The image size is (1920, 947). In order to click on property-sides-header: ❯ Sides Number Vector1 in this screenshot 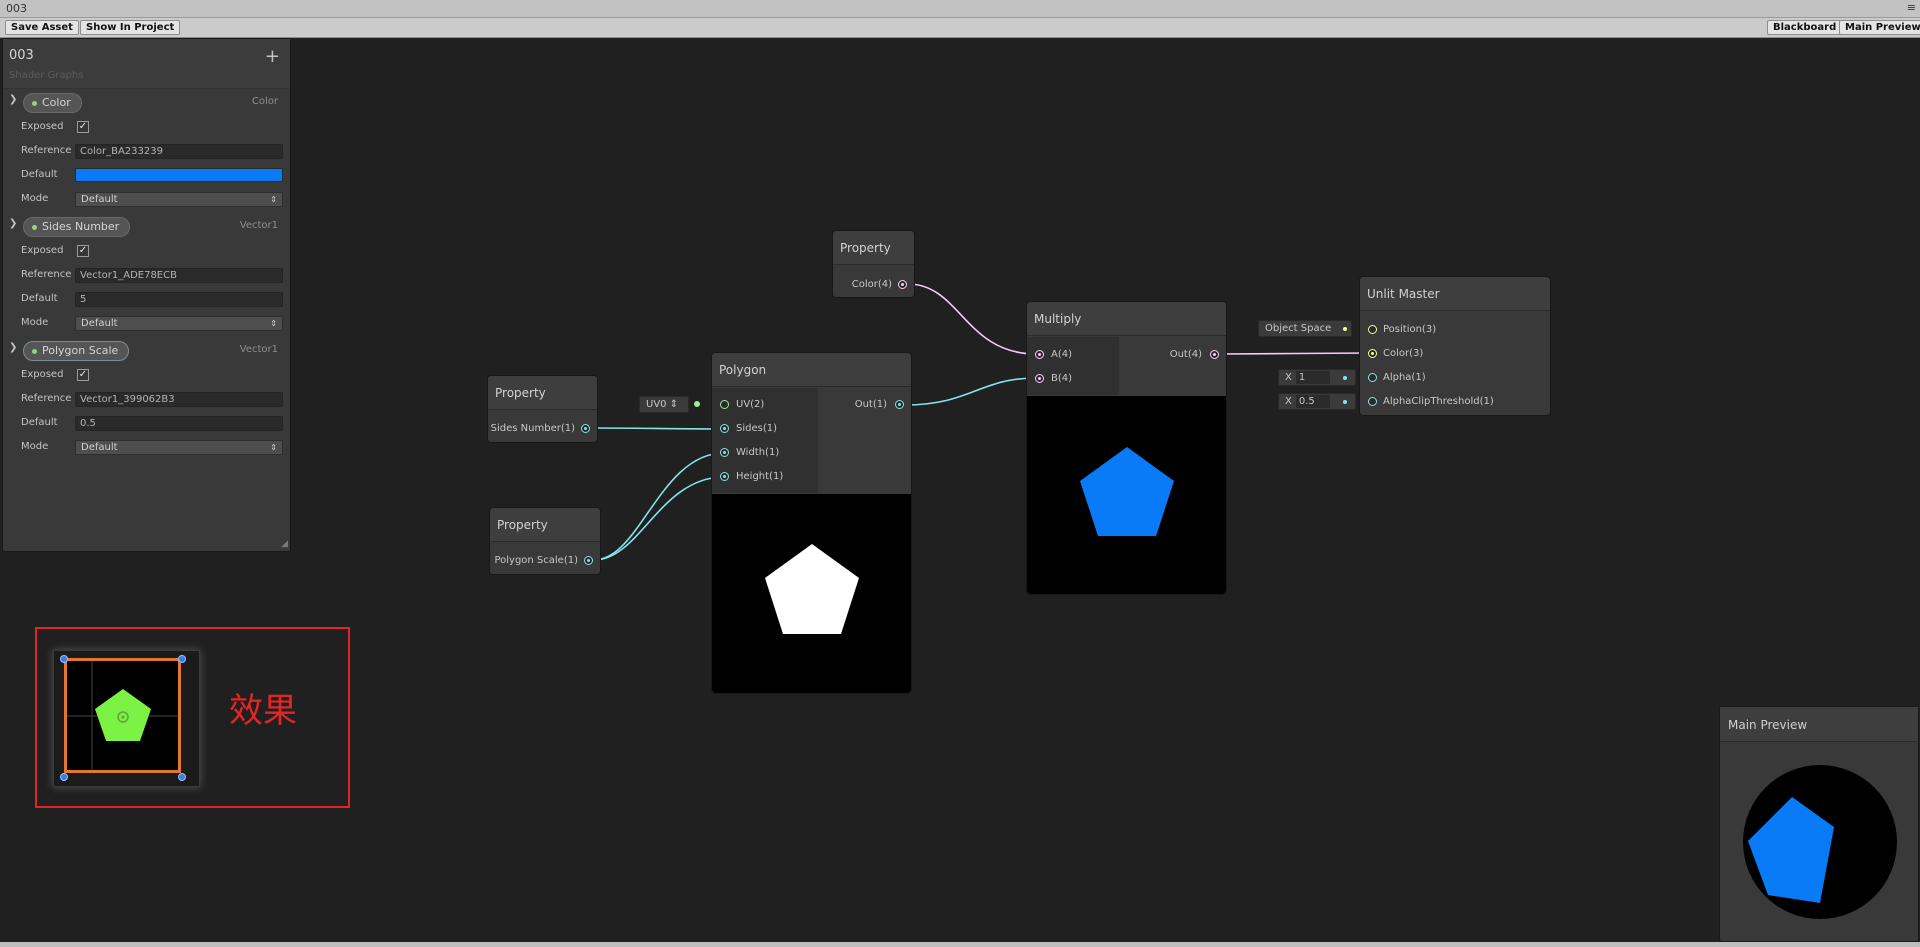, I will do `click(146, 227)`.